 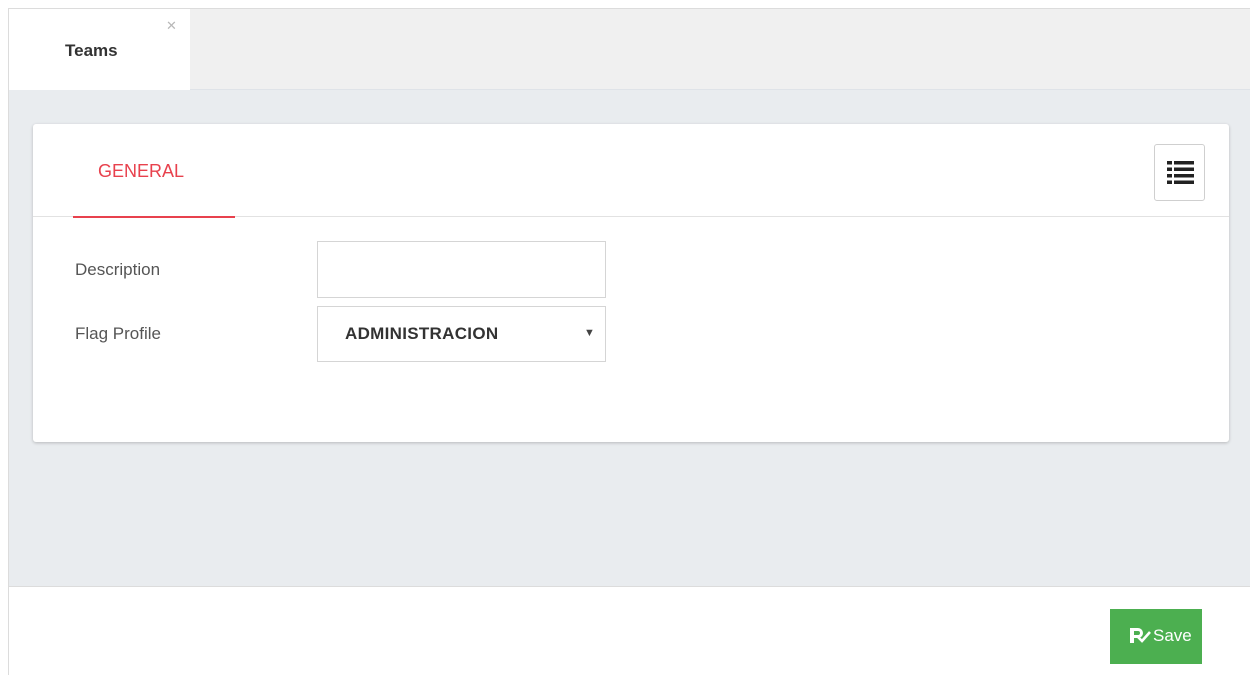 I want to click on tab-teams: Teams ✕, so click(x=99, y=49).